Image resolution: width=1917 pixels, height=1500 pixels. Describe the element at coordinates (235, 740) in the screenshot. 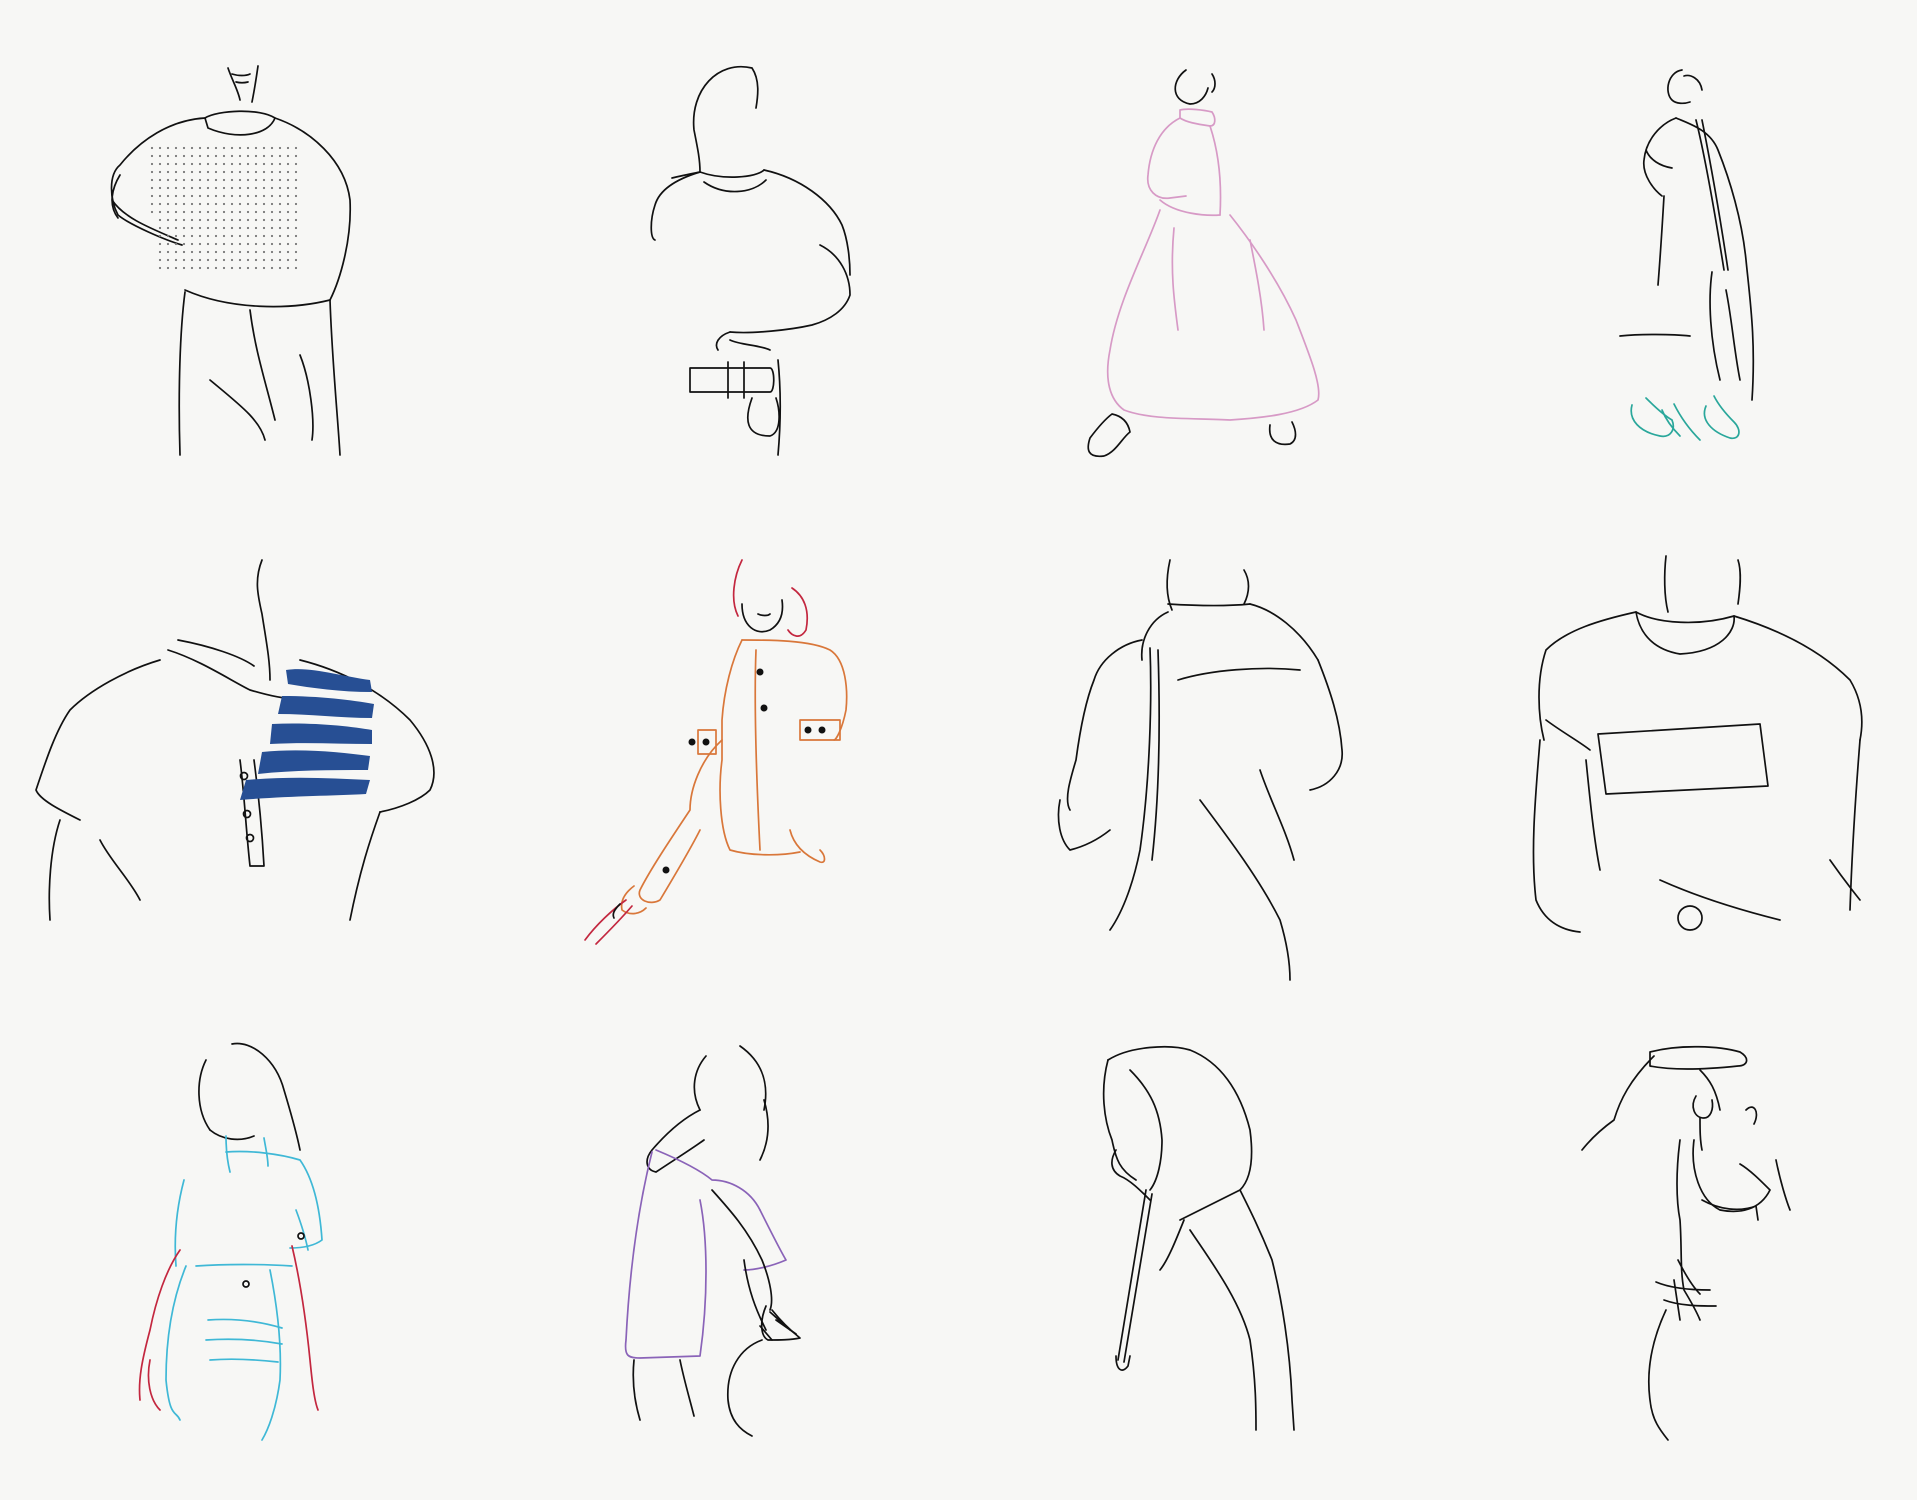

I see `figure-striped-henley` at that location.